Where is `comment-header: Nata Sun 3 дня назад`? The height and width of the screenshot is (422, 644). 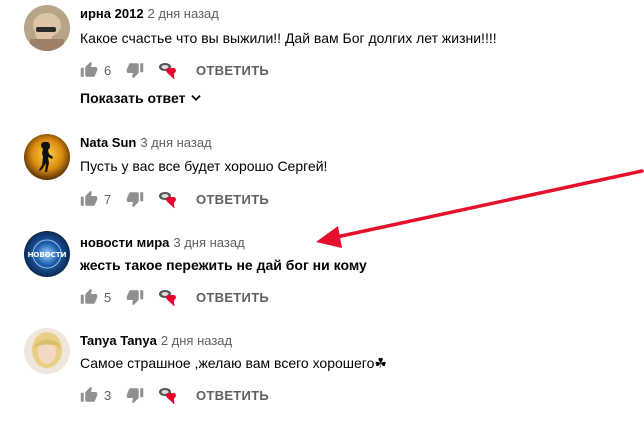
comment-header: Nata Sun 3 дня назад is located at coordinates (146, 143).